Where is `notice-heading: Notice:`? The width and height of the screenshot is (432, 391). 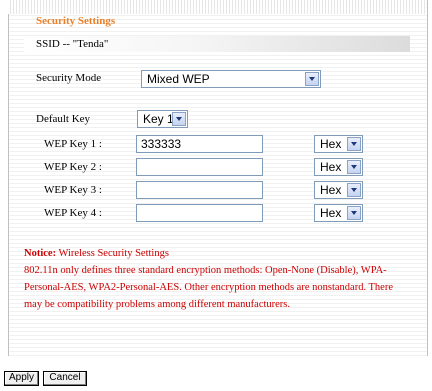 notice-heading: Notice: is located at coordinates (40, 253).